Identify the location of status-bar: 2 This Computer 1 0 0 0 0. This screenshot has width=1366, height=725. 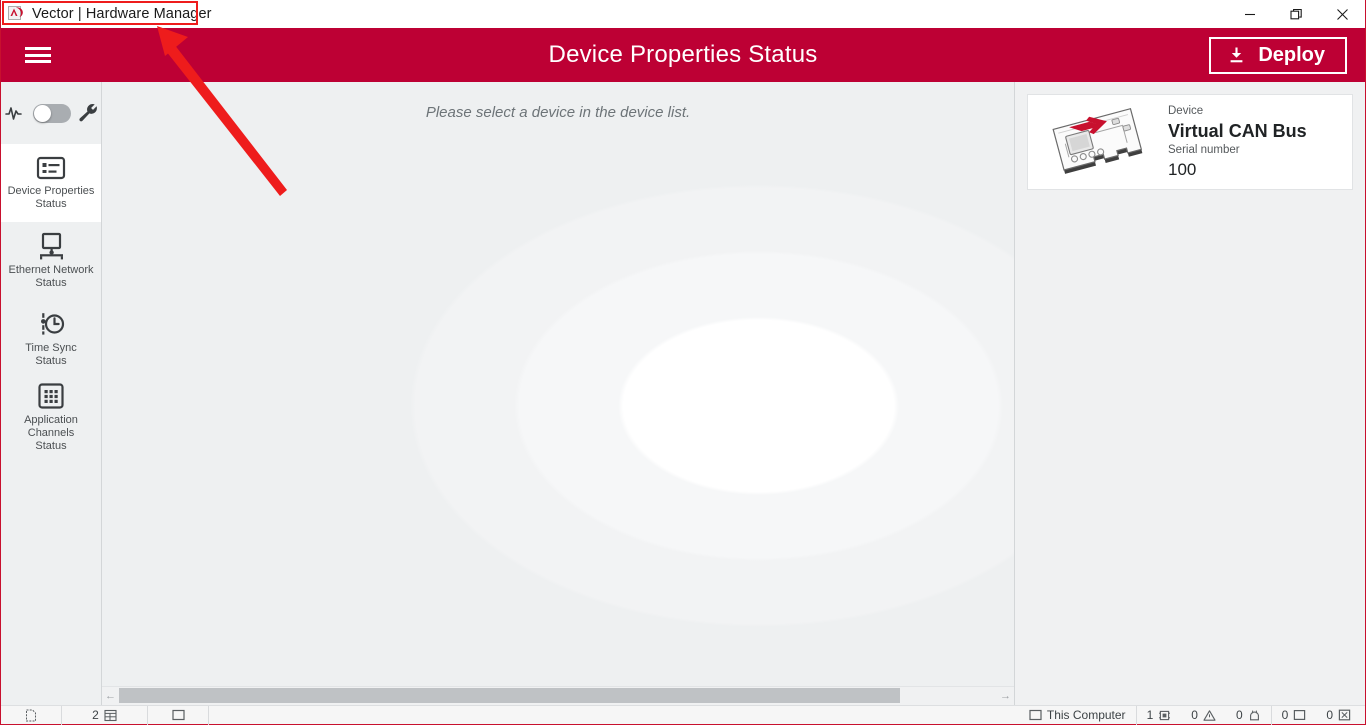
(683, 715).